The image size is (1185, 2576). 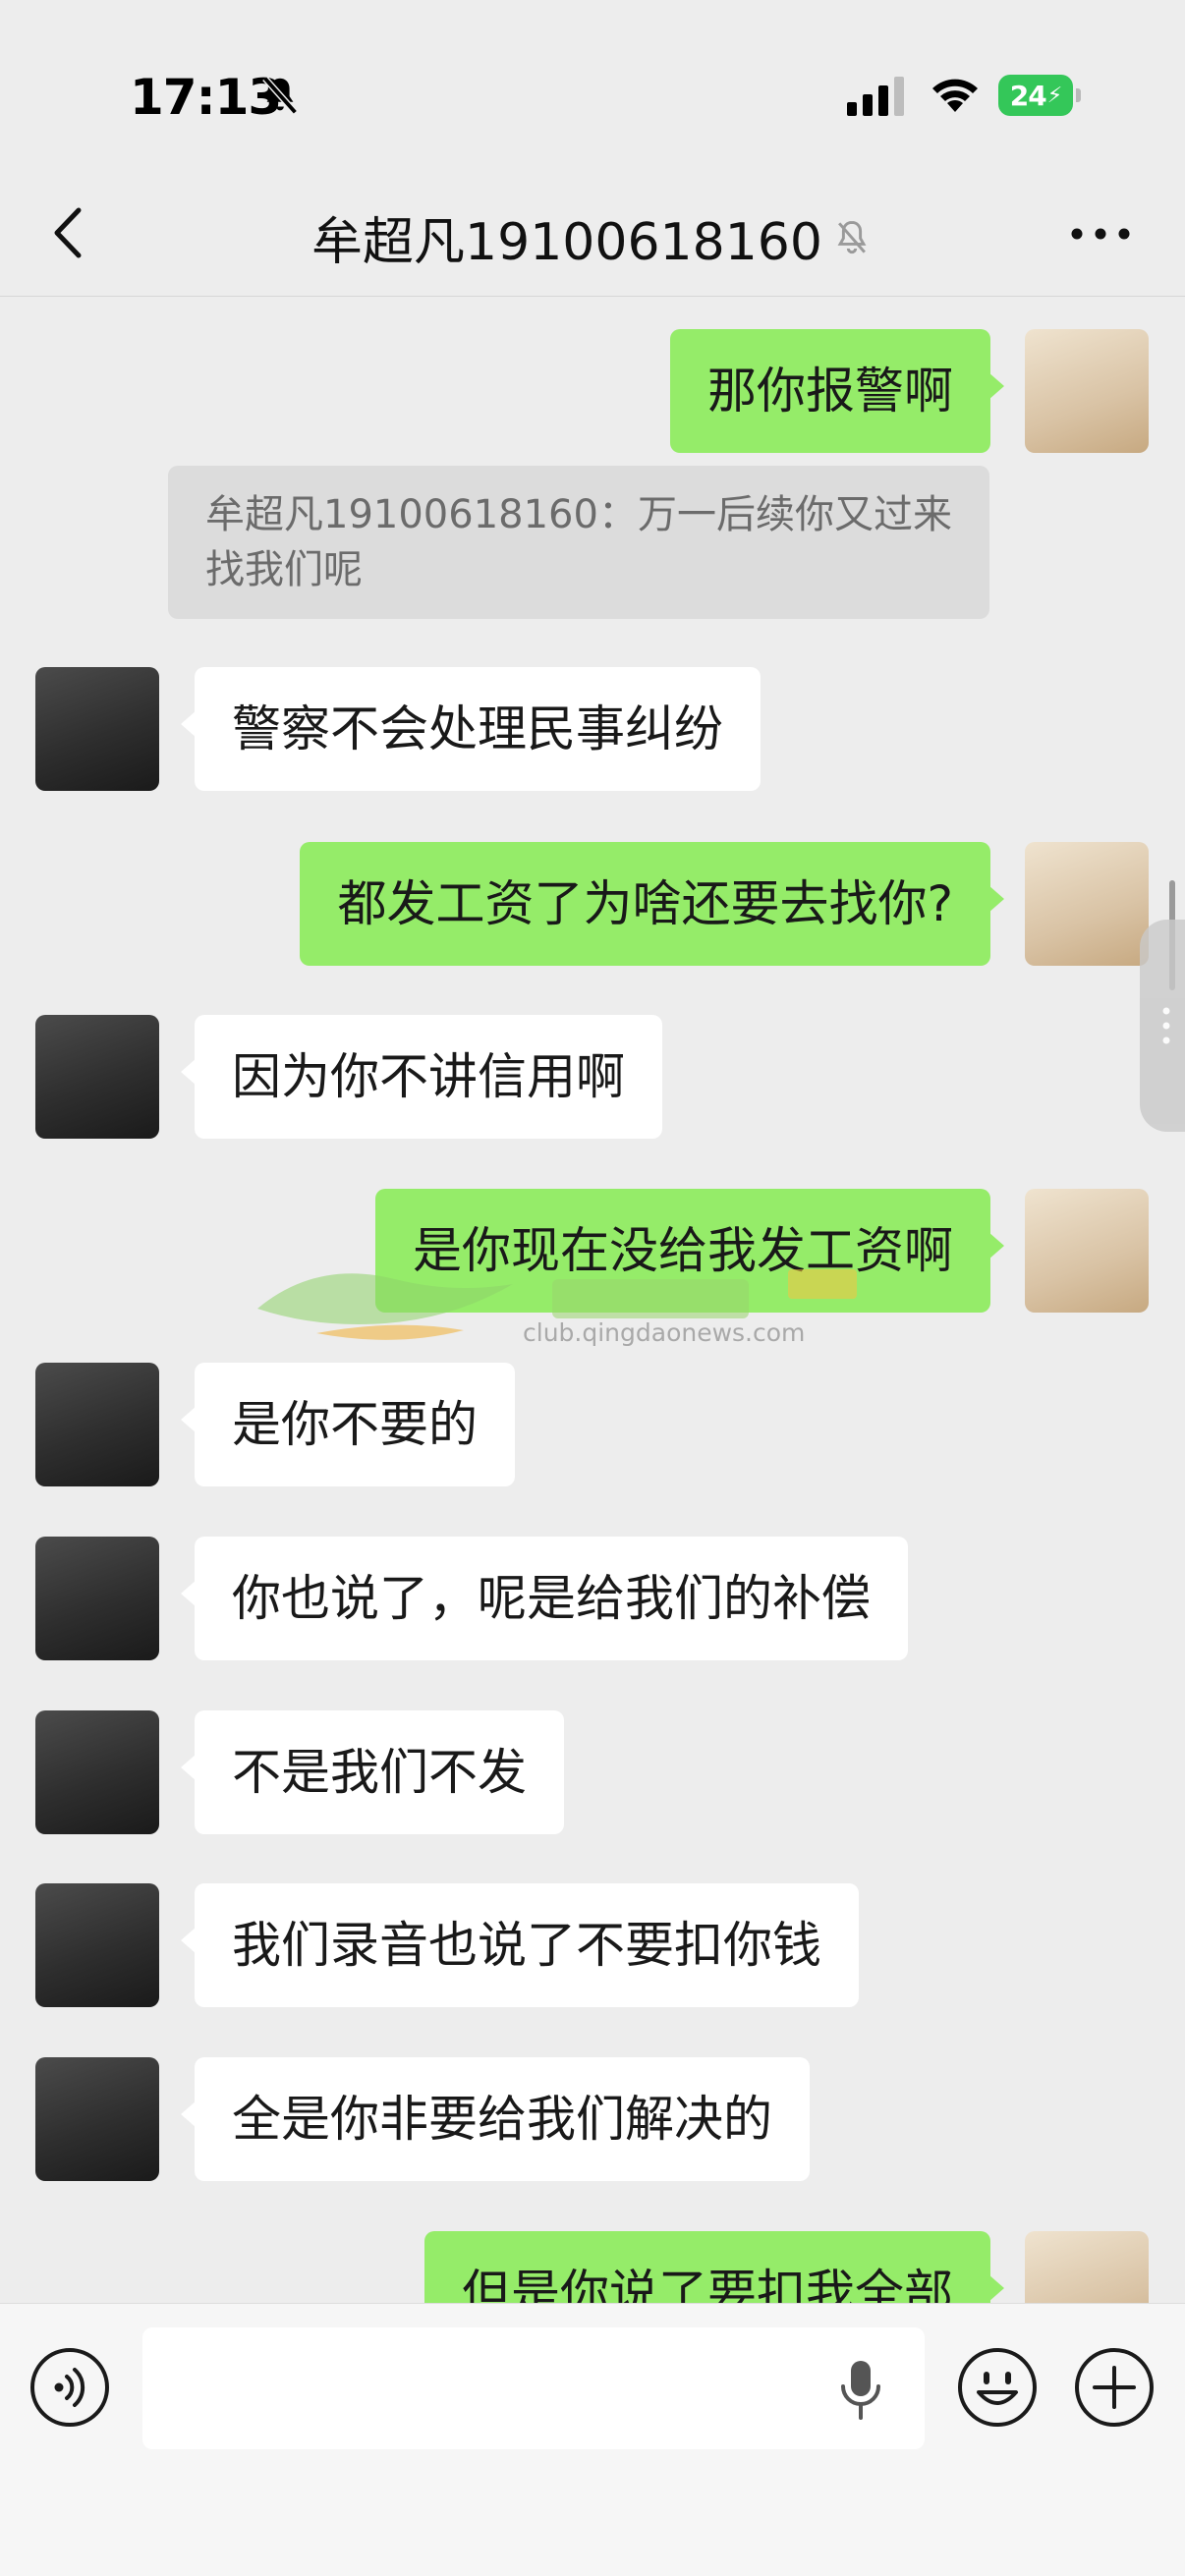 I want to click on side-drawer-handle, so click(x=1162, y=1026).